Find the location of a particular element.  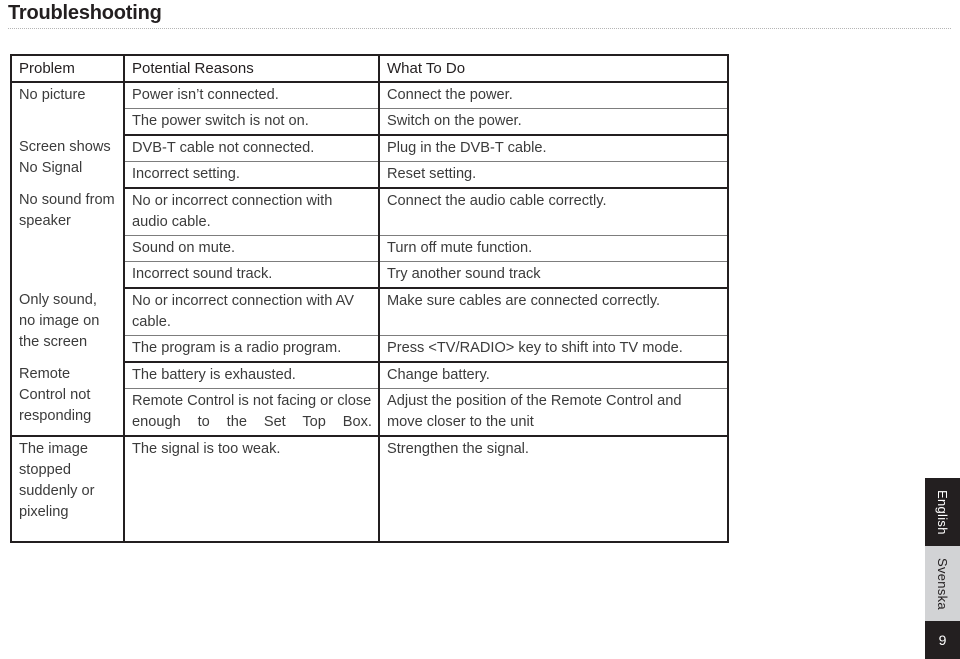

cell-action: Switch on the power. is located at coordinates (553, 121).